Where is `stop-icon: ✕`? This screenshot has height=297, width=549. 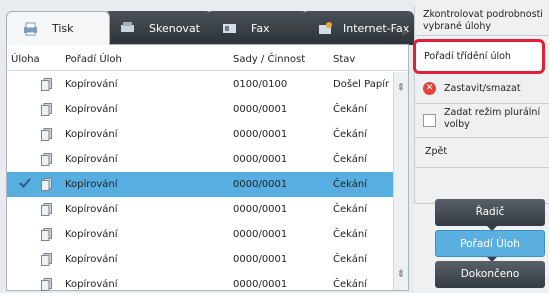 stop-icon: ✕ is located at coordinates (429, 88).